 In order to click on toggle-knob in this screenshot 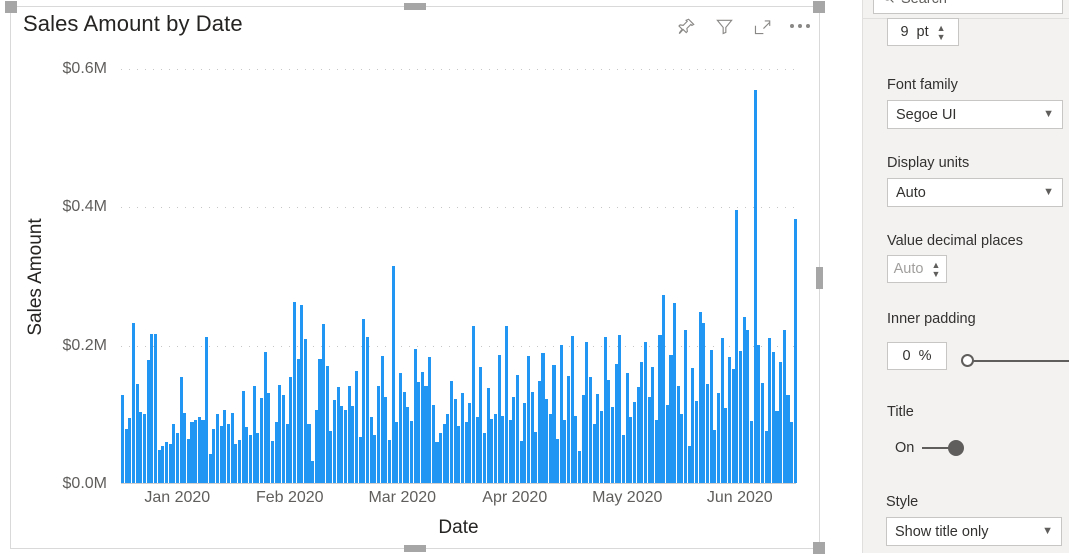, I will do `click(956, 448)`.